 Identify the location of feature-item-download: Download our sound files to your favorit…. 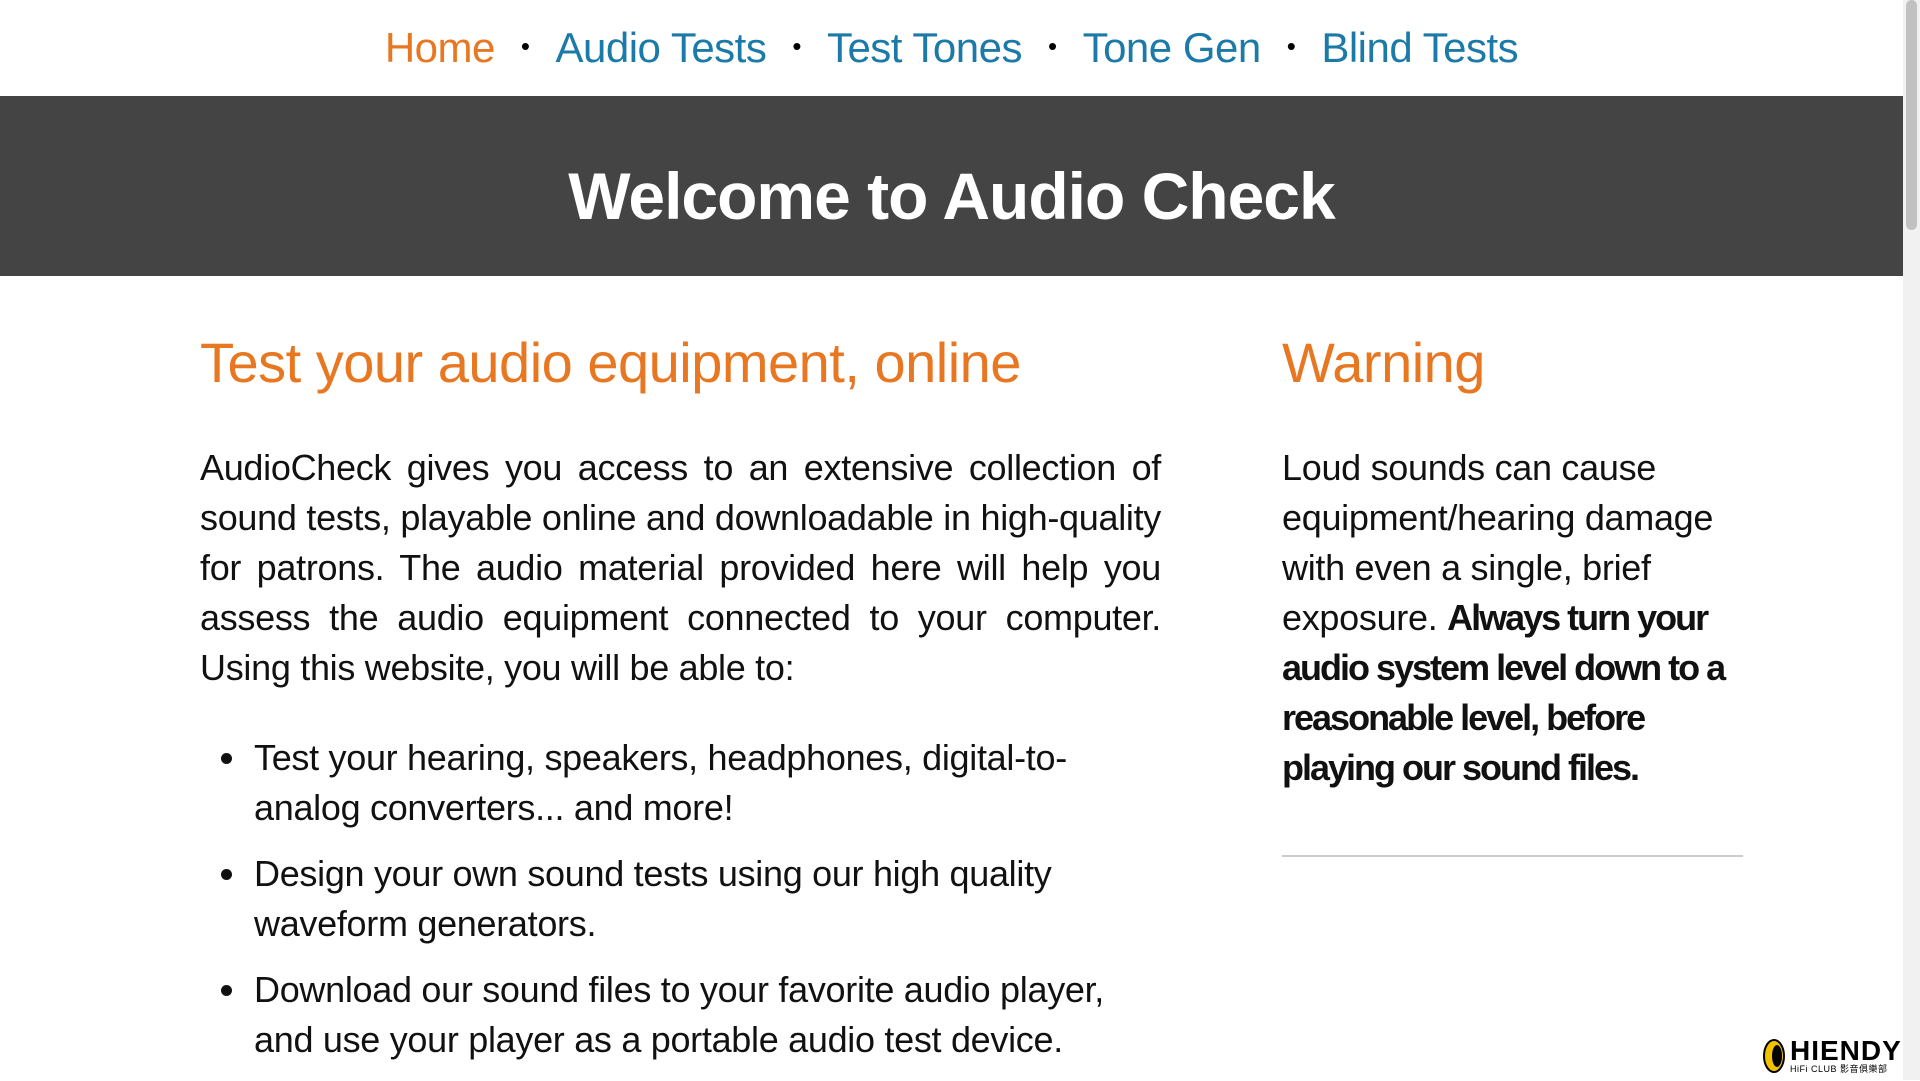
(705, 1015).